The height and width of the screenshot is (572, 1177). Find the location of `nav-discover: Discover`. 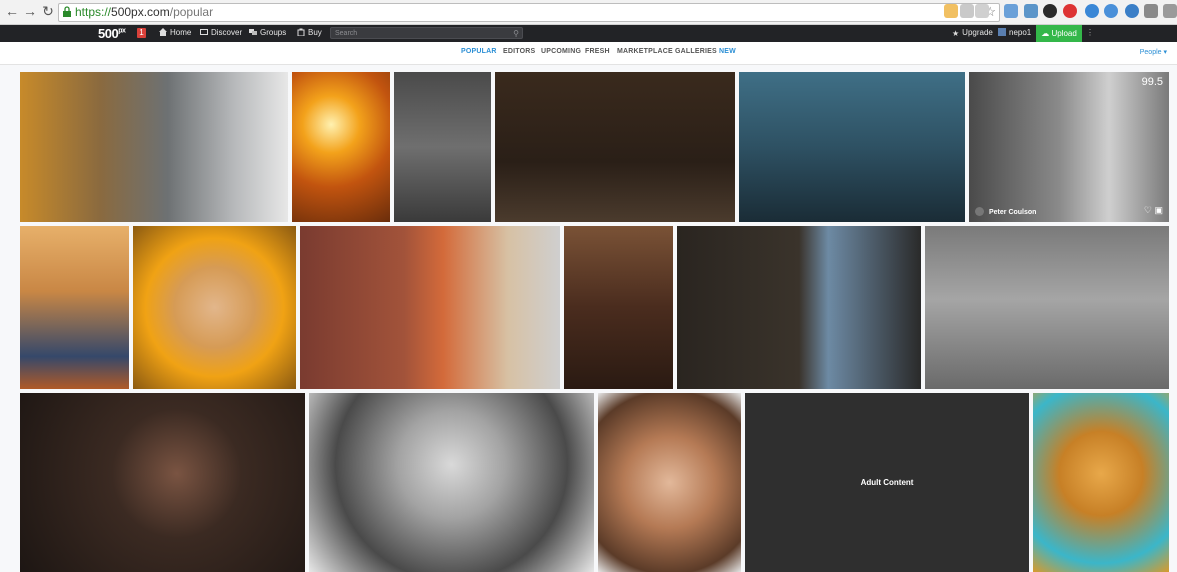

nav-discover: Discover is located at coordinates (221, 33).